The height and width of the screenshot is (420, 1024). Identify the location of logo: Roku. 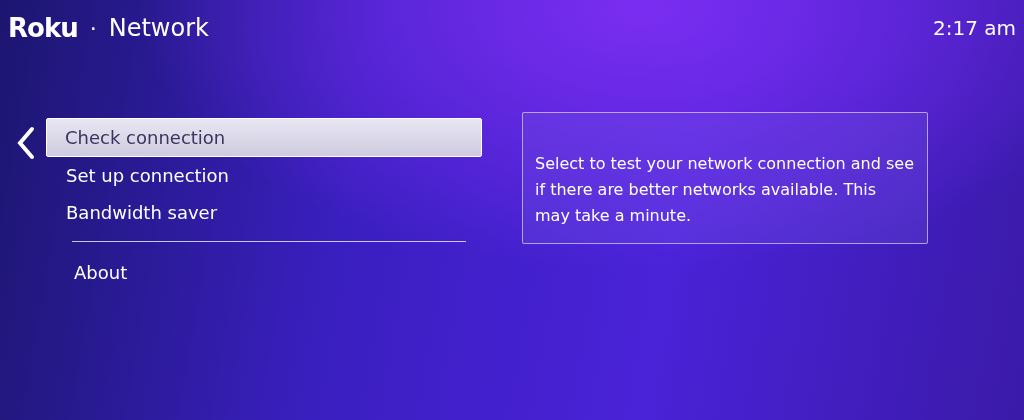
(43, 28).